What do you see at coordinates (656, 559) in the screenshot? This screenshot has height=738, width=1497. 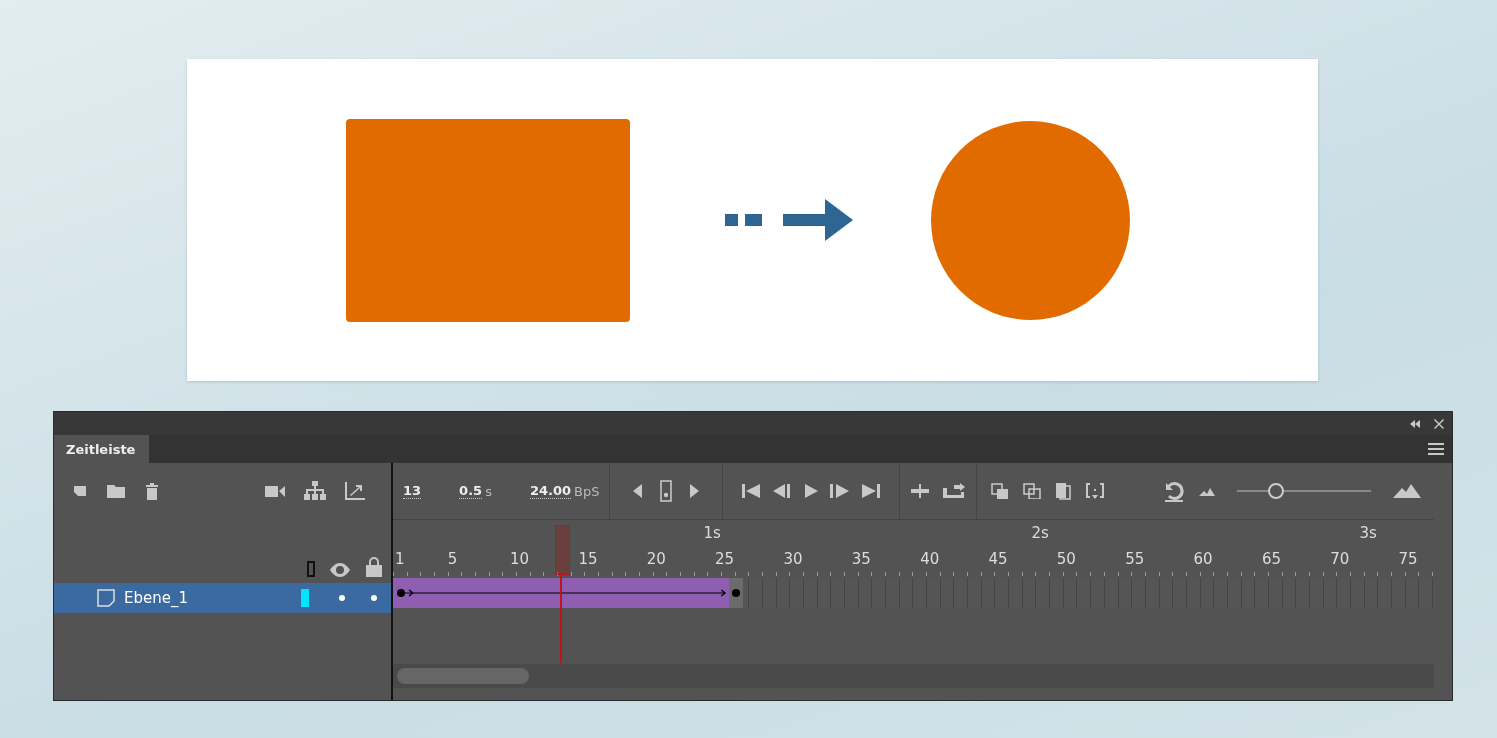 I see `frame-number: 20` at bounding box center [656, 559].